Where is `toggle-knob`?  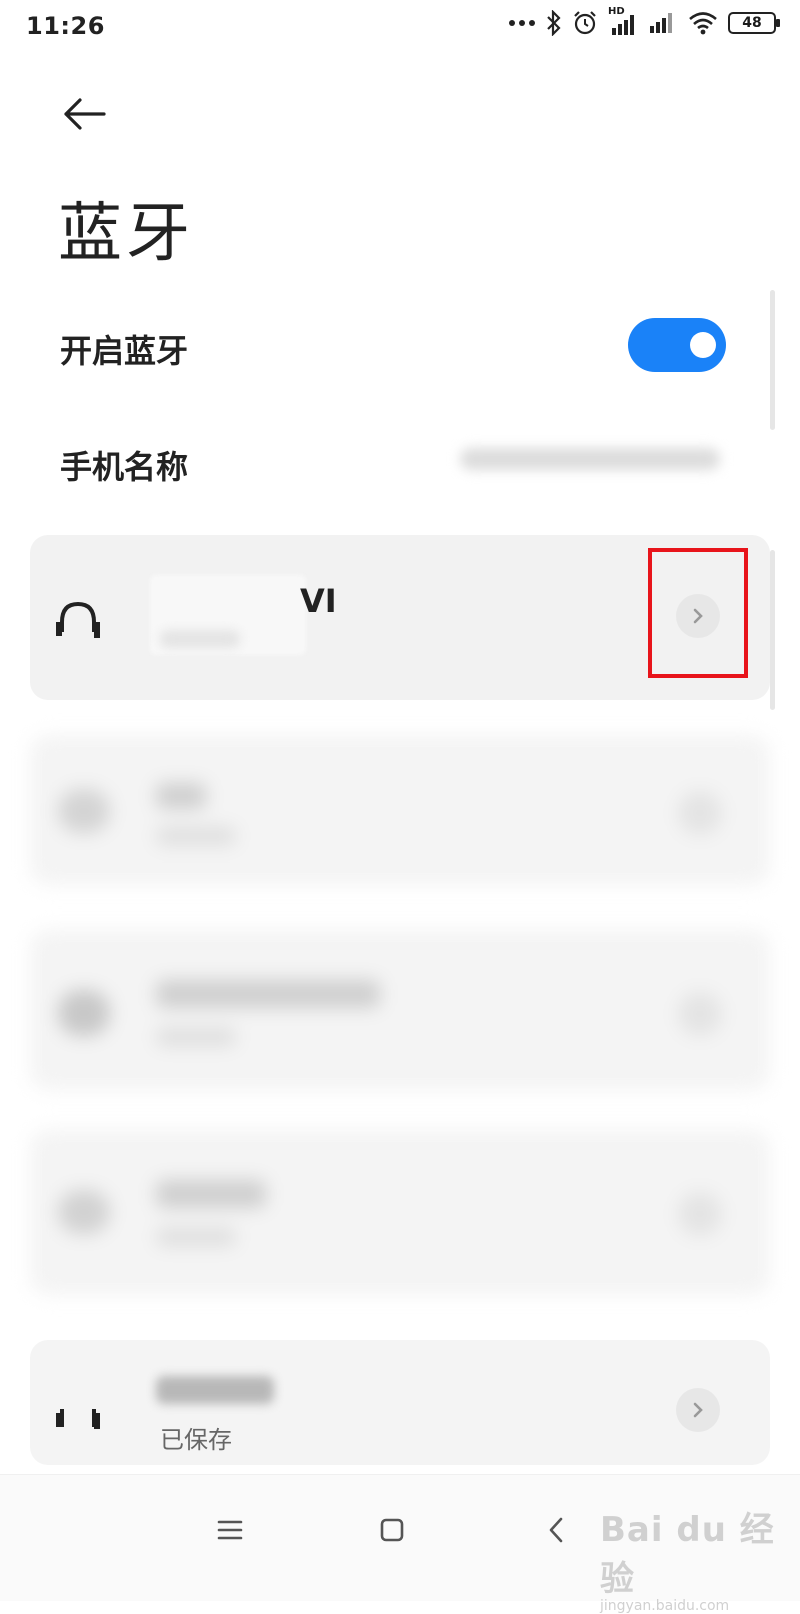 toggle-knob is located at coordinates (703, 345).